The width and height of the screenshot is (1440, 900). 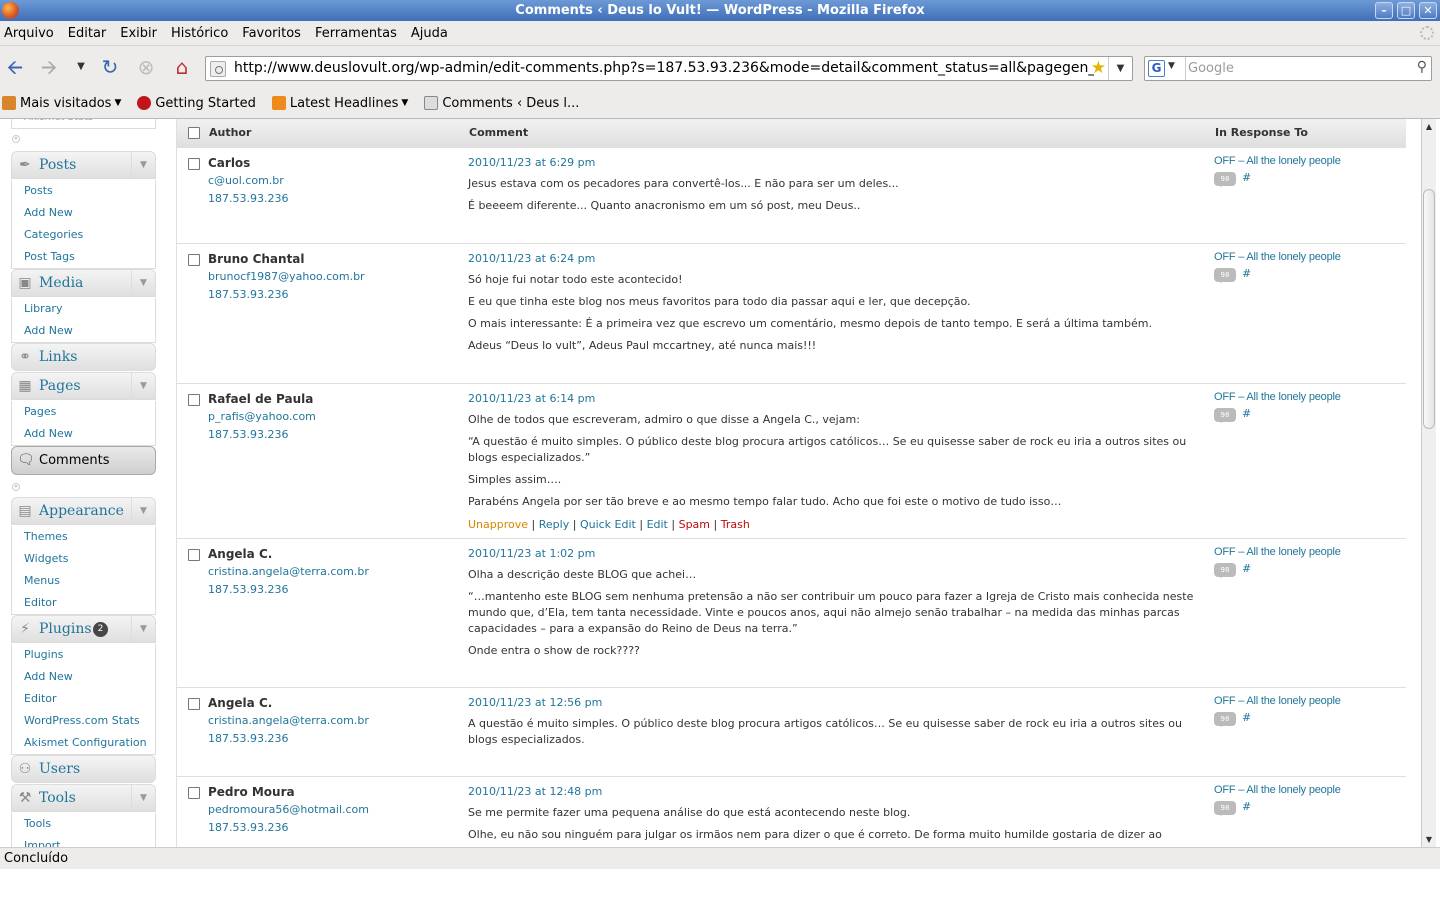 I want to click on minimize-button: –, so click(x=1384, y=10).